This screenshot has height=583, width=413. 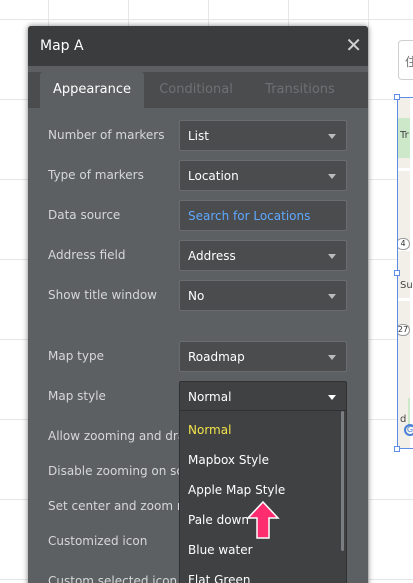 I want to click on option-apple-map-style: Apple Map Style, so click(x=236, y=490).